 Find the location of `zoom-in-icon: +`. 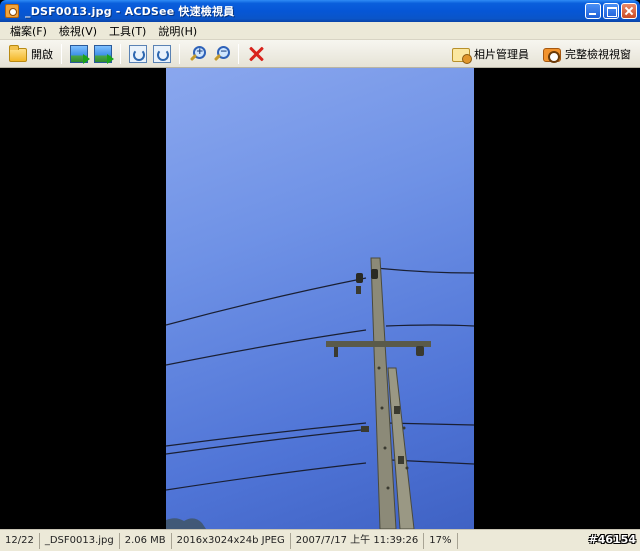

zoom-in-icon: + is located at coordinates (197, 54).